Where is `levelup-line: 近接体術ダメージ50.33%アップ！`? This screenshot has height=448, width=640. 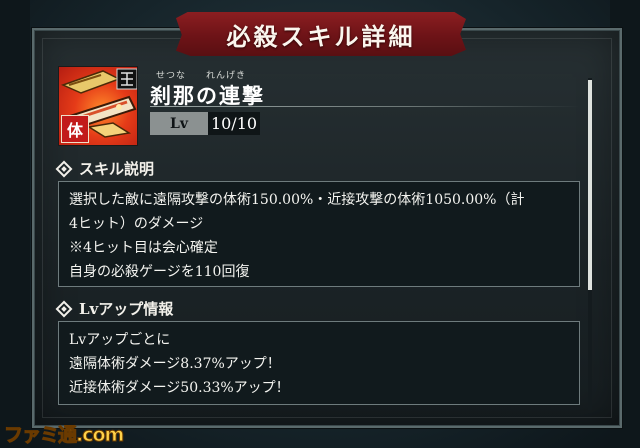 levelup-line: 近接体術ダメージ50.33%アップ！ is located at coordinates (179, 388).